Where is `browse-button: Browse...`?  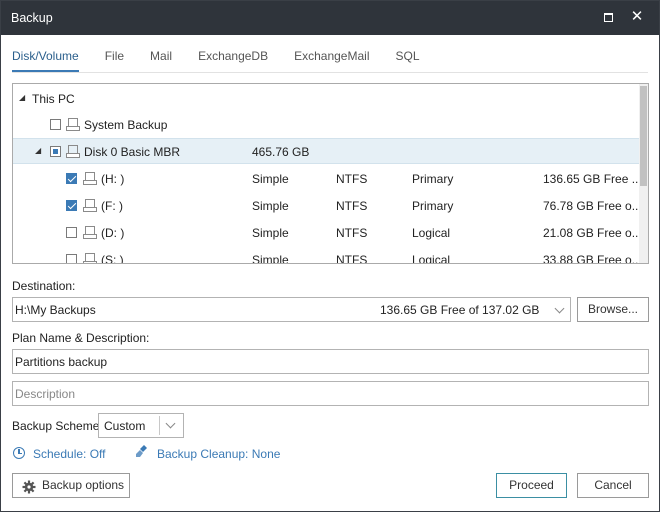
browse-button: Browse... is located at coordinates (613, 309).